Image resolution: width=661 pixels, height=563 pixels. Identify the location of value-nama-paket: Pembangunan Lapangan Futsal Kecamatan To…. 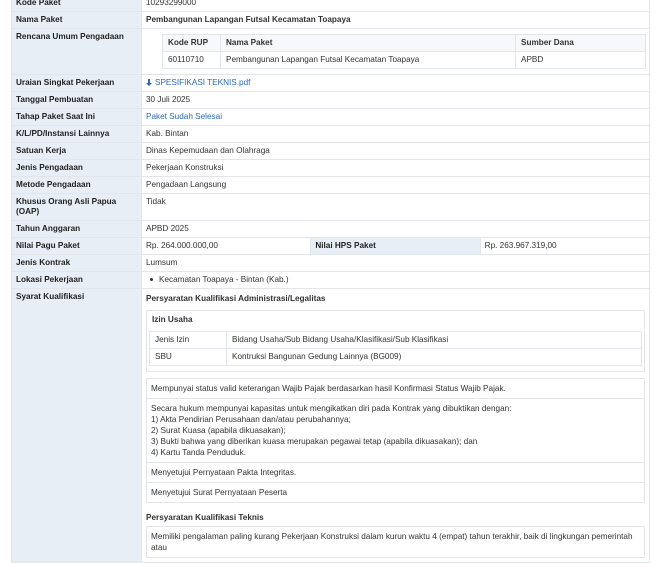
(395, 20).